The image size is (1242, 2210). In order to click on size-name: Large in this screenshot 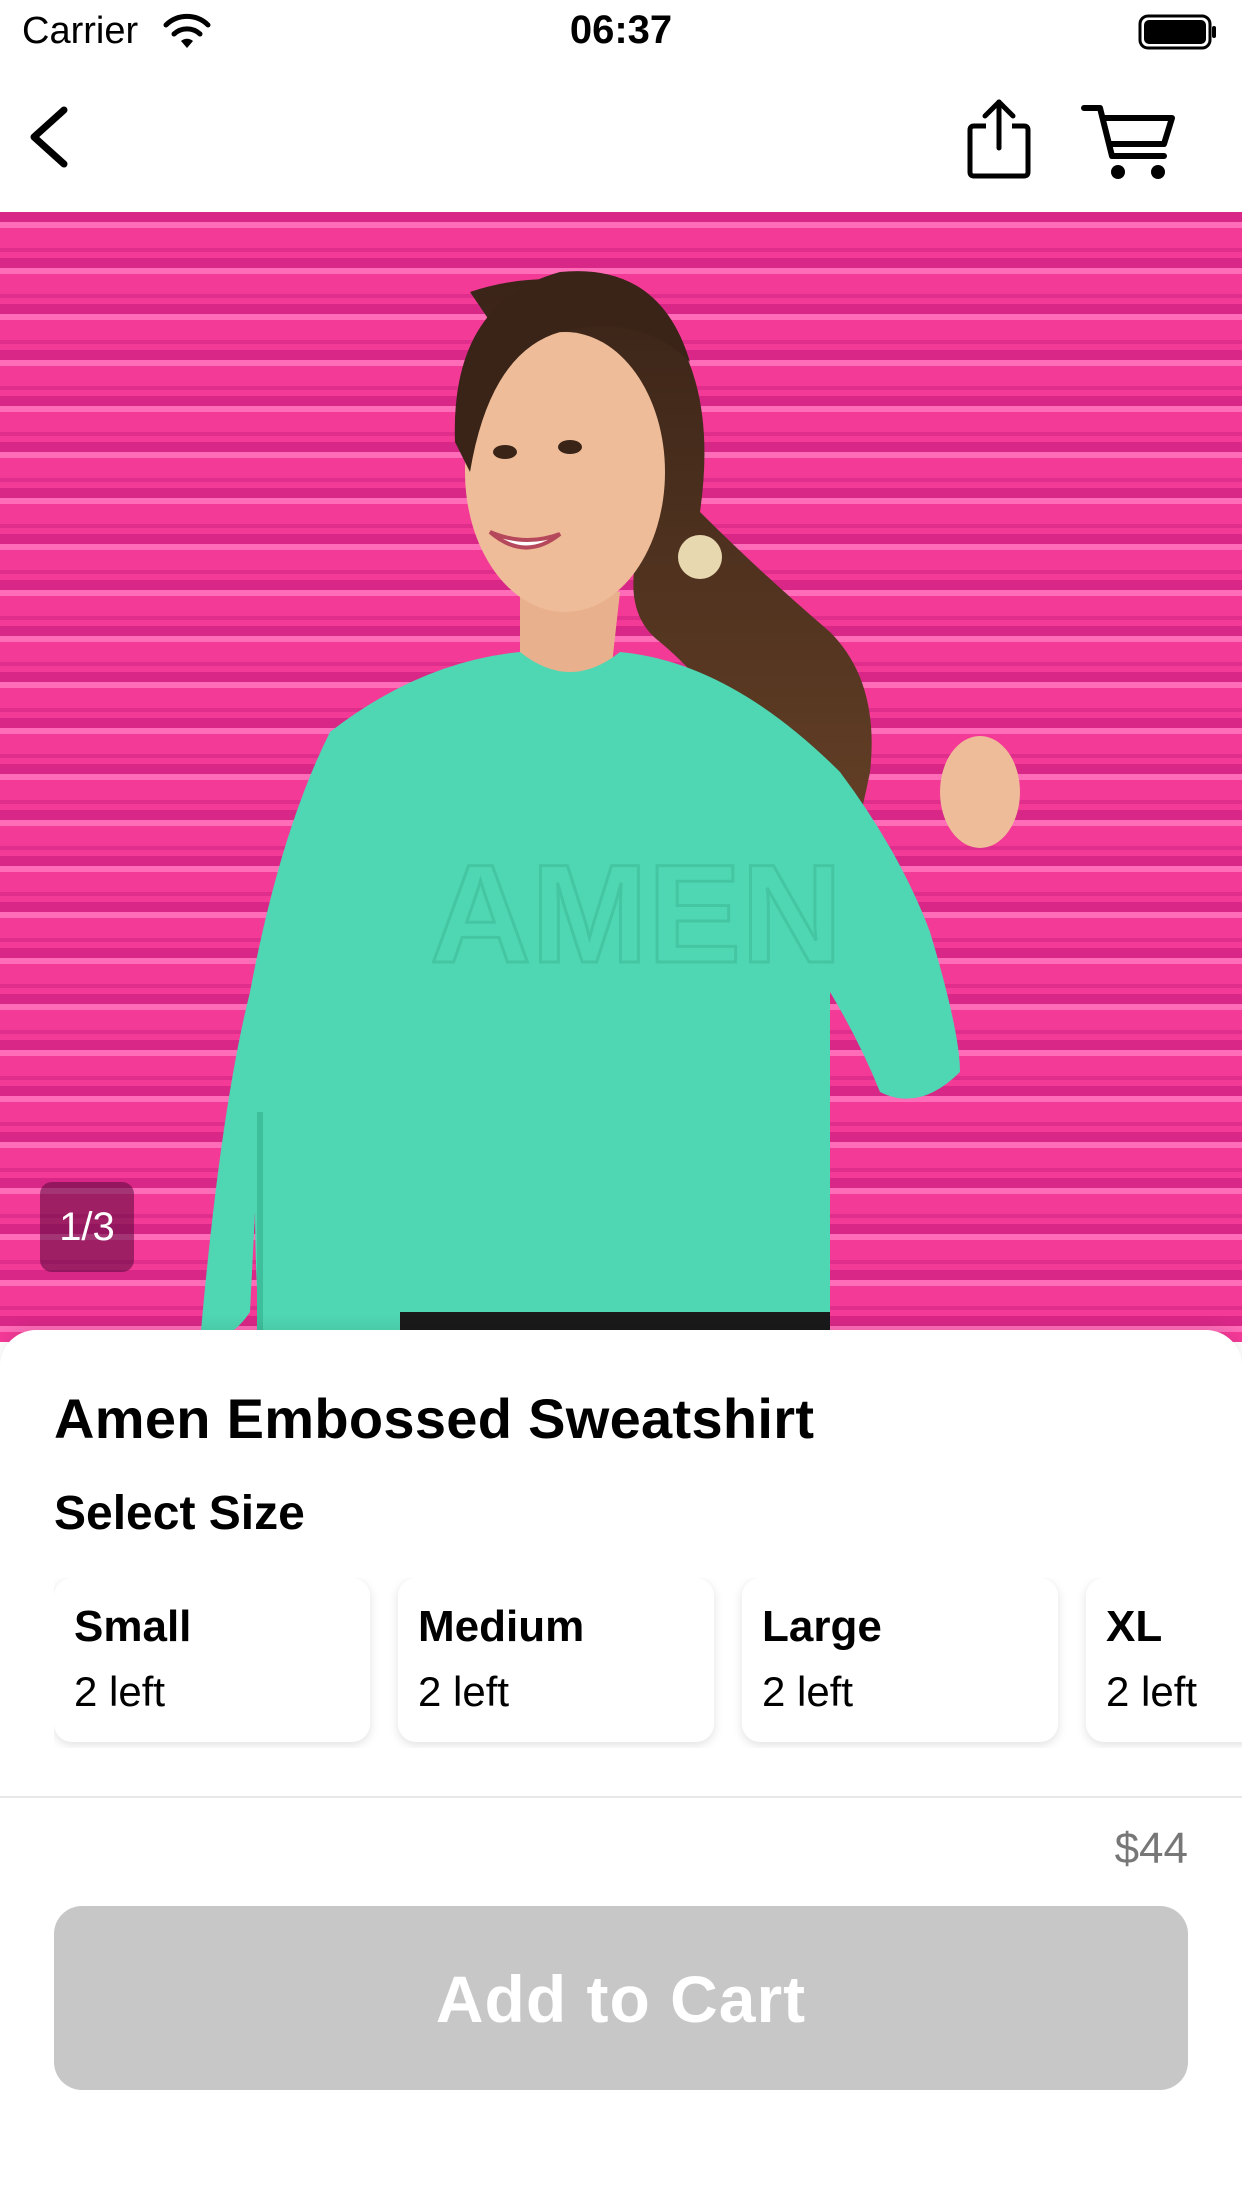, I will do `click(822, 1626)`.